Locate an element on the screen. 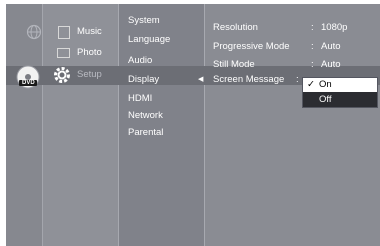 The height and width of the screenshot is (246, 380). category-display: Display is located at coordinates (143, 80).